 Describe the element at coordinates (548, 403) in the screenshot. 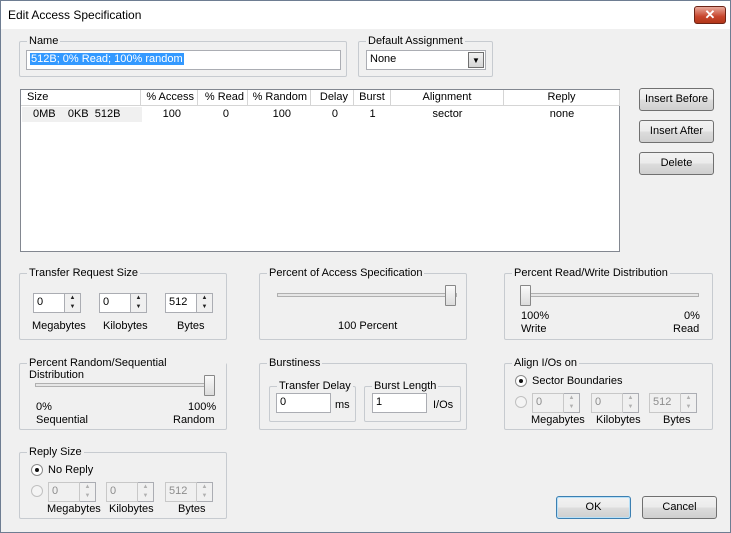

I see `align-megabytes-input: 0` at that location.